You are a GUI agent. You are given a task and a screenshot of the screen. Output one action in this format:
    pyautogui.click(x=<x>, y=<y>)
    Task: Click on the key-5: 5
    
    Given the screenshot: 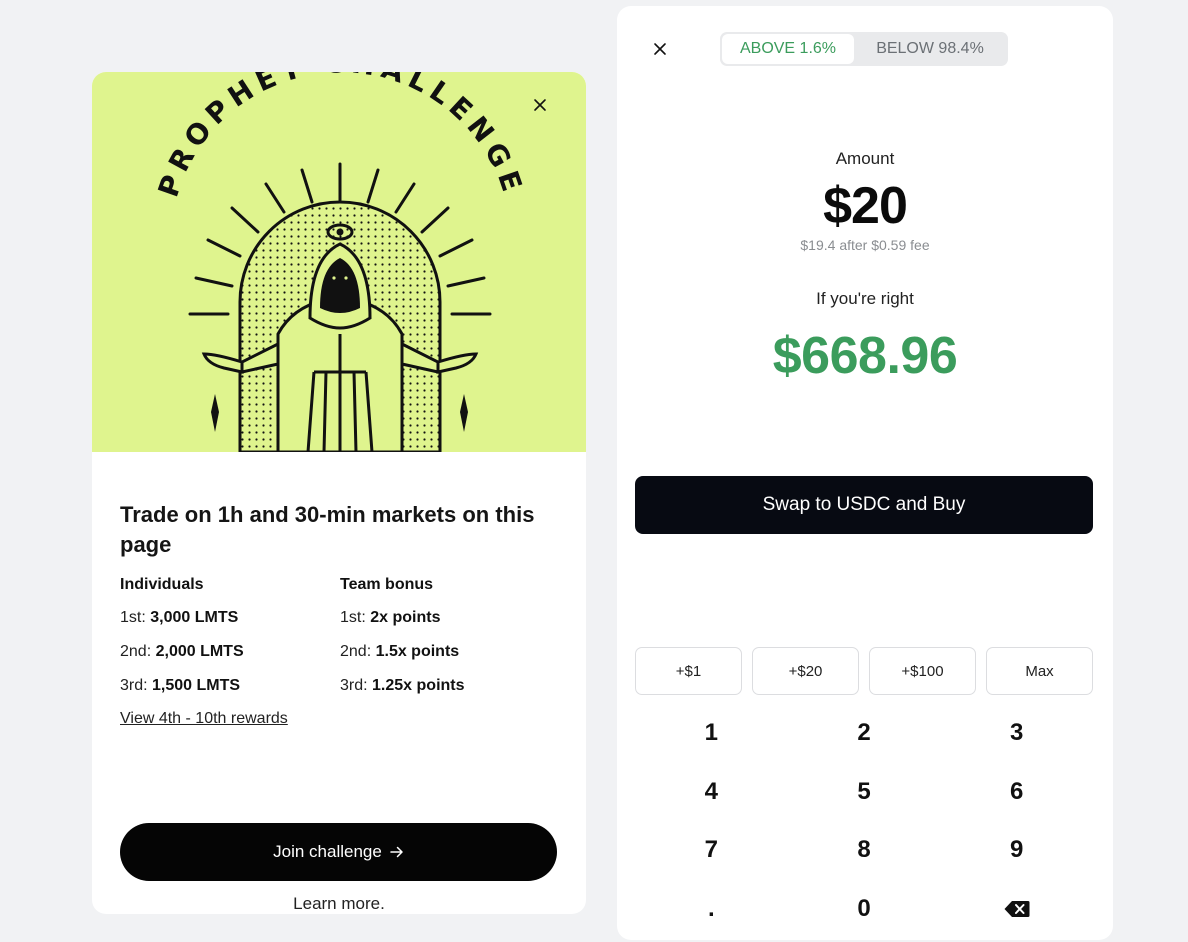 What is the action you would take?
    pyautogui.click(x=864, y=792)
    